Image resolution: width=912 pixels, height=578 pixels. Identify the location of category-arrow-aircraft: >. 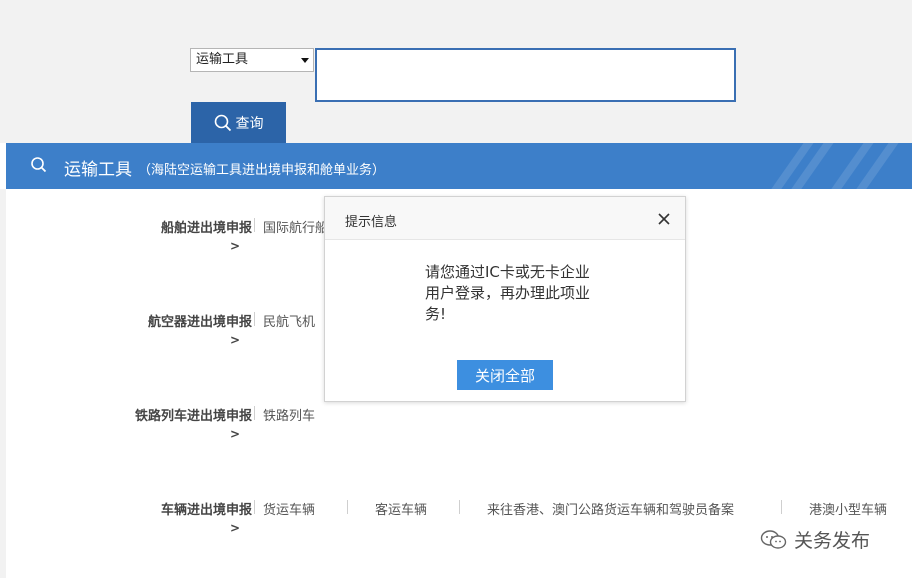
(234, 340).